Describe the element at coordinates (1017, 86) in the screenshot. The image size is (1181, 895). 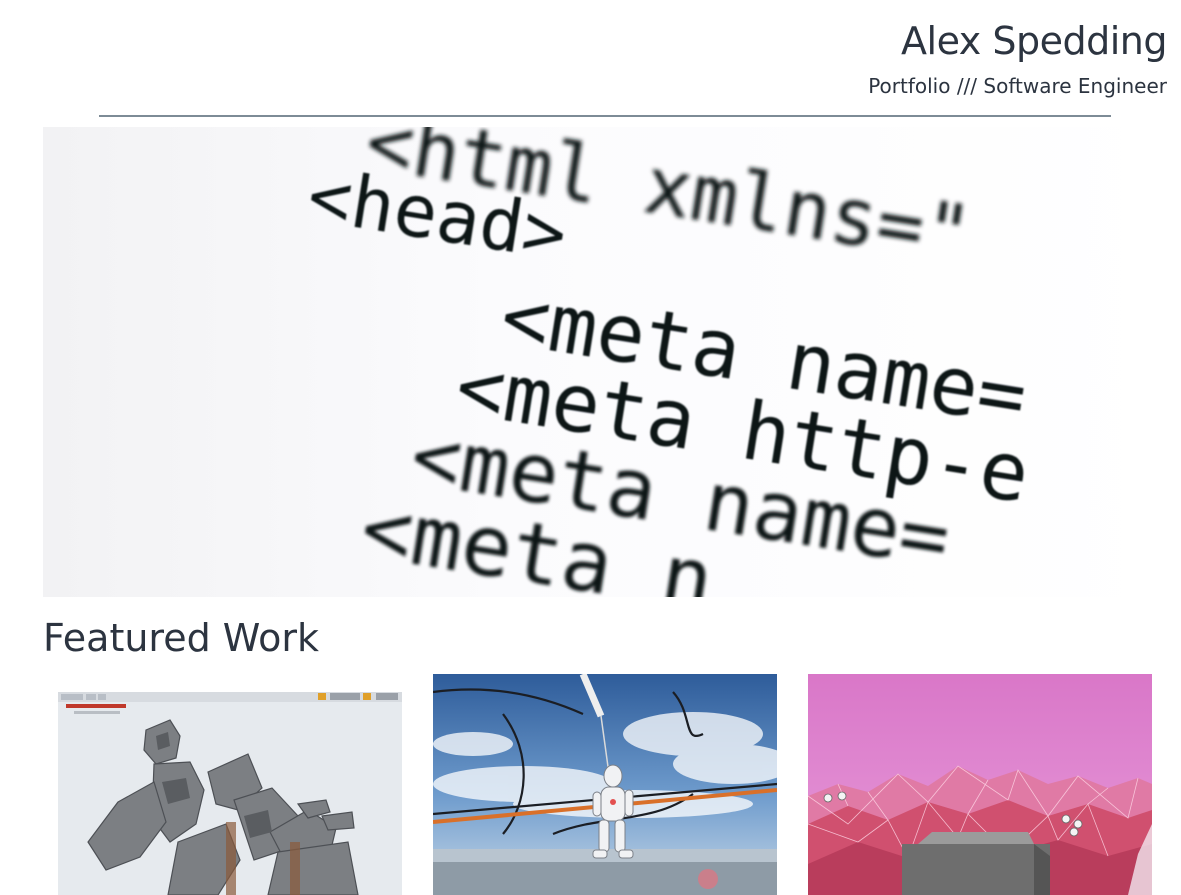
I see `site-subtitle: Portfolio /// Software Engineer` at that location.